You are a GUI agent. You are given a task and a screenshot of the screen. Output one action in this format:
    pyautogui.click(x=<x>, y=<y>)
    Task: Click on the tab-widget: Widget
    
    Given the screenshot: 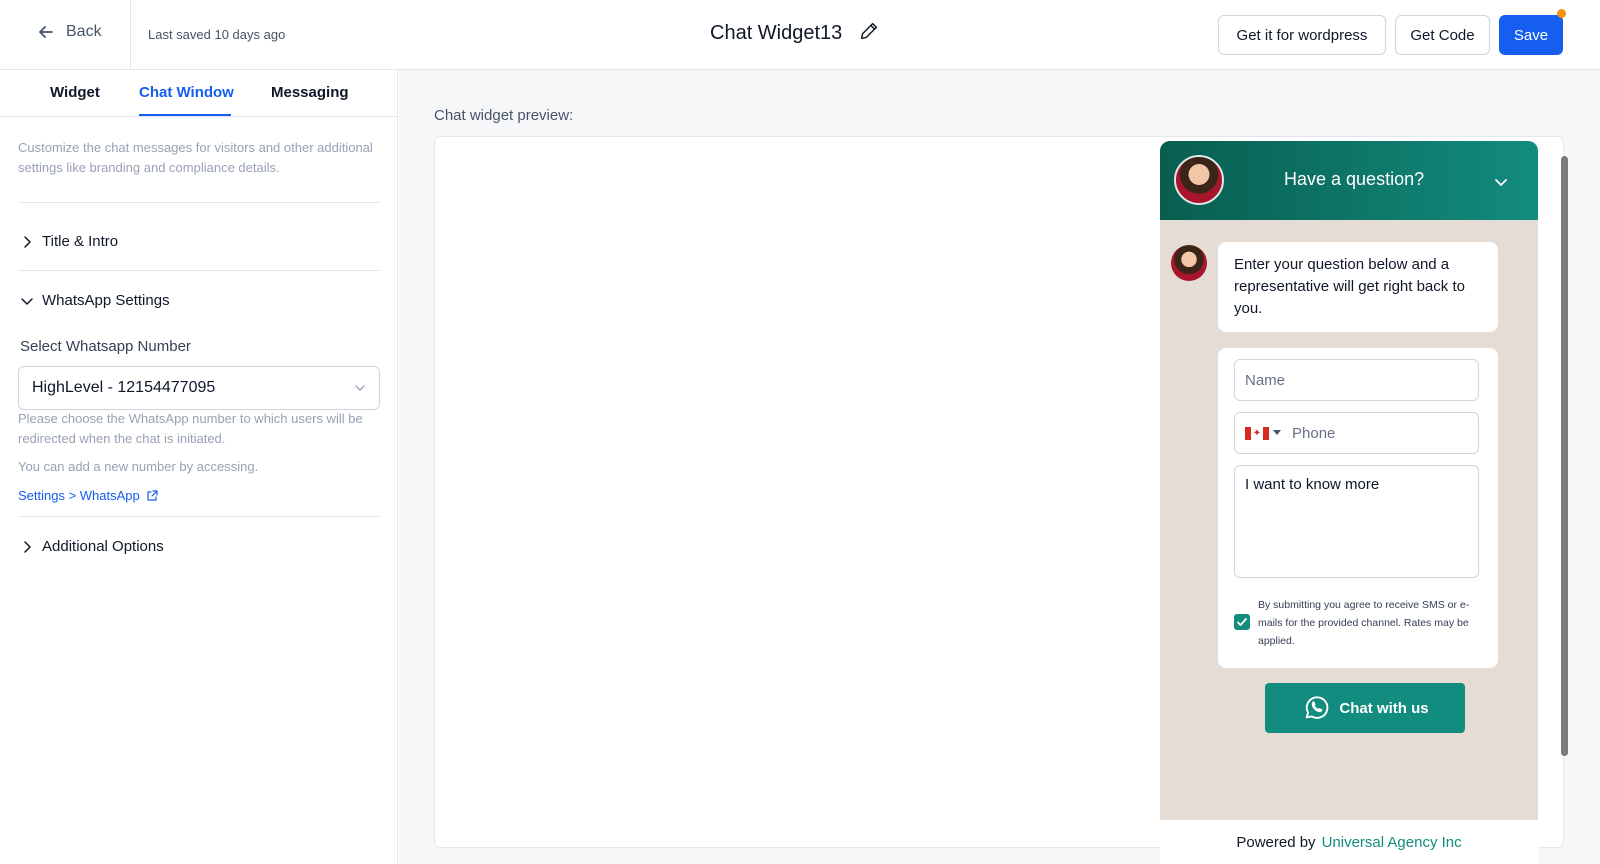 What is the action you would take?
    pyautogui.click(x=75, y=92)
    